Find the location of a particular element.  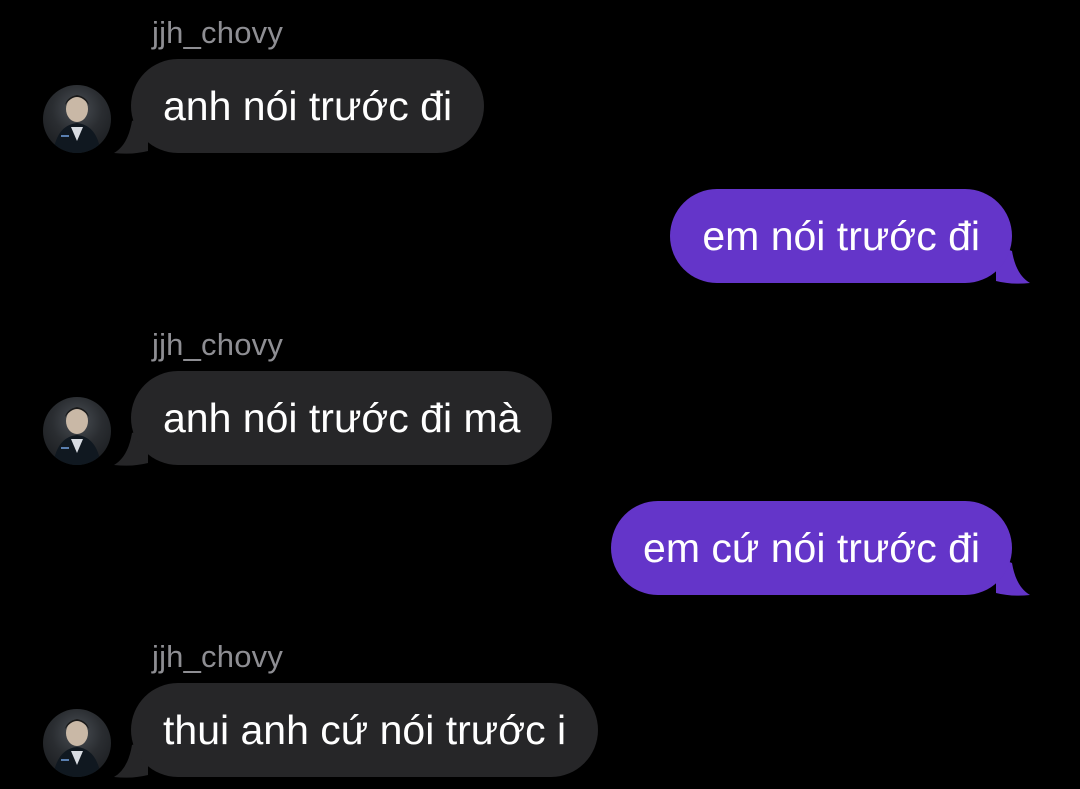

outgoing-message-bubble: em cứ nói trước đi is located at coordinates (811, 548).